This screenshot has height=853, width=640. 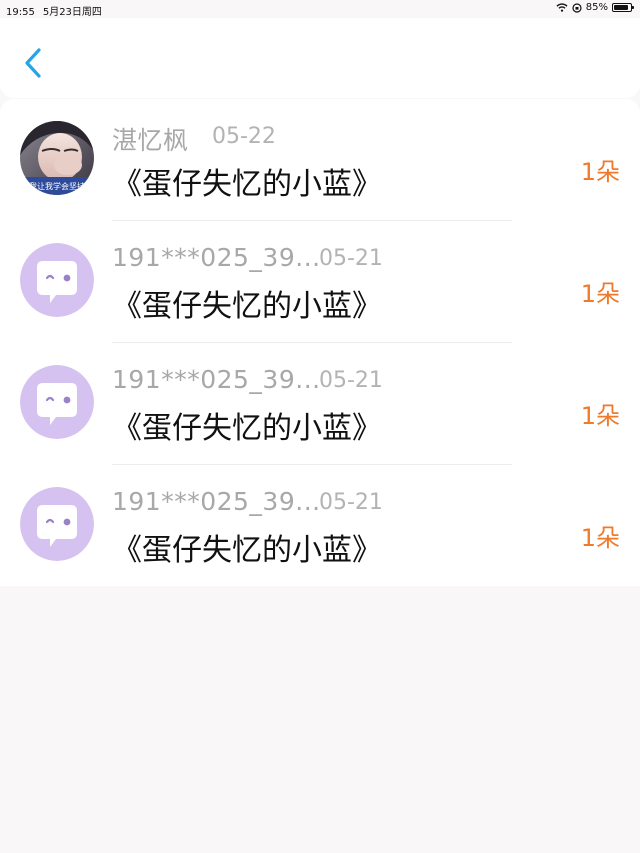 I want to click on nav-bar, so click(x=320, y=58).